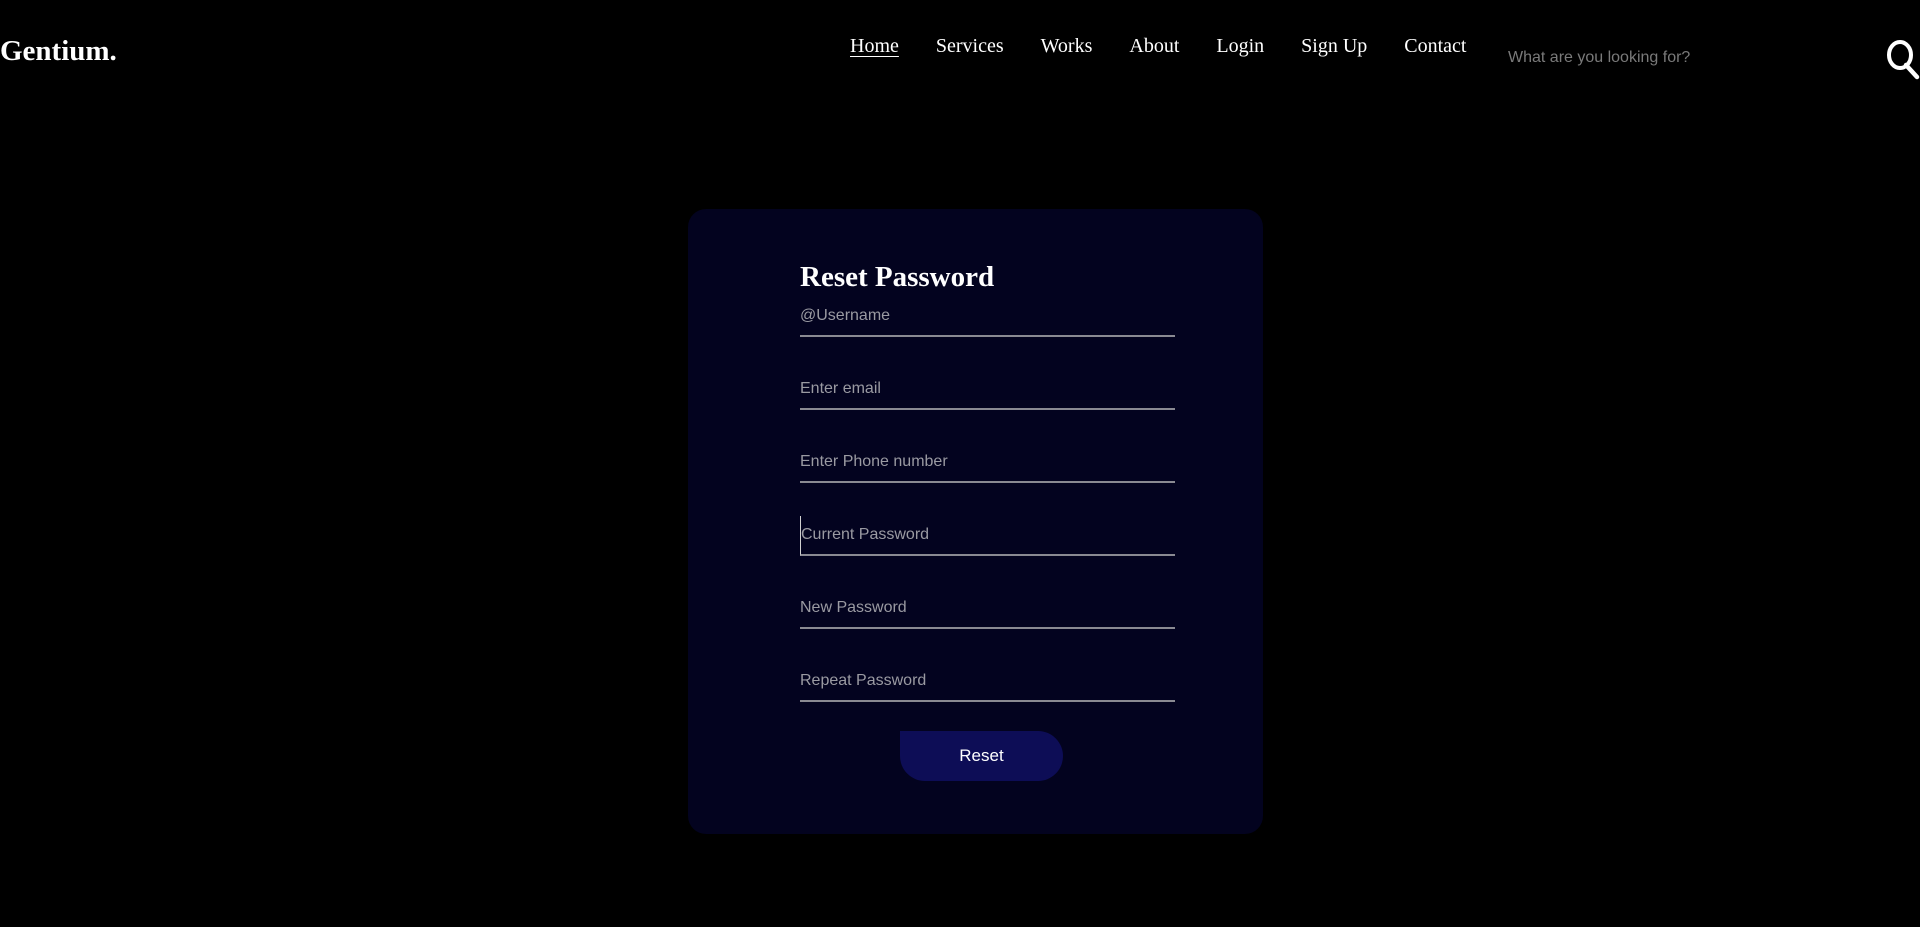  What do you see at coordinates (1334, 46) in the screenshot?
I see `nav-link-sign-up: Sign Up` at bounding box center [1334, 46].